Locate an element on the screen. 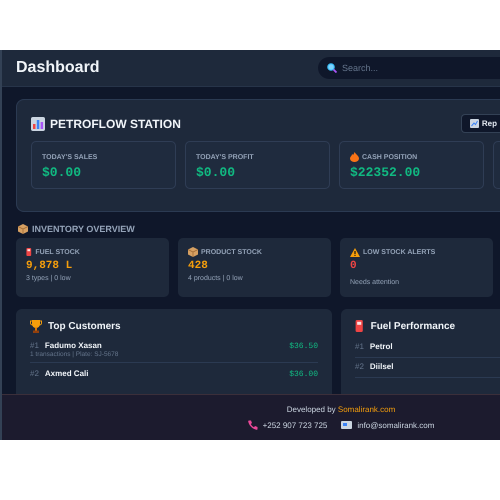 The height and width of the screenshot is (500, 500). footer-credit: Developed by Somalirank.com is located at coordinates (341, 409).